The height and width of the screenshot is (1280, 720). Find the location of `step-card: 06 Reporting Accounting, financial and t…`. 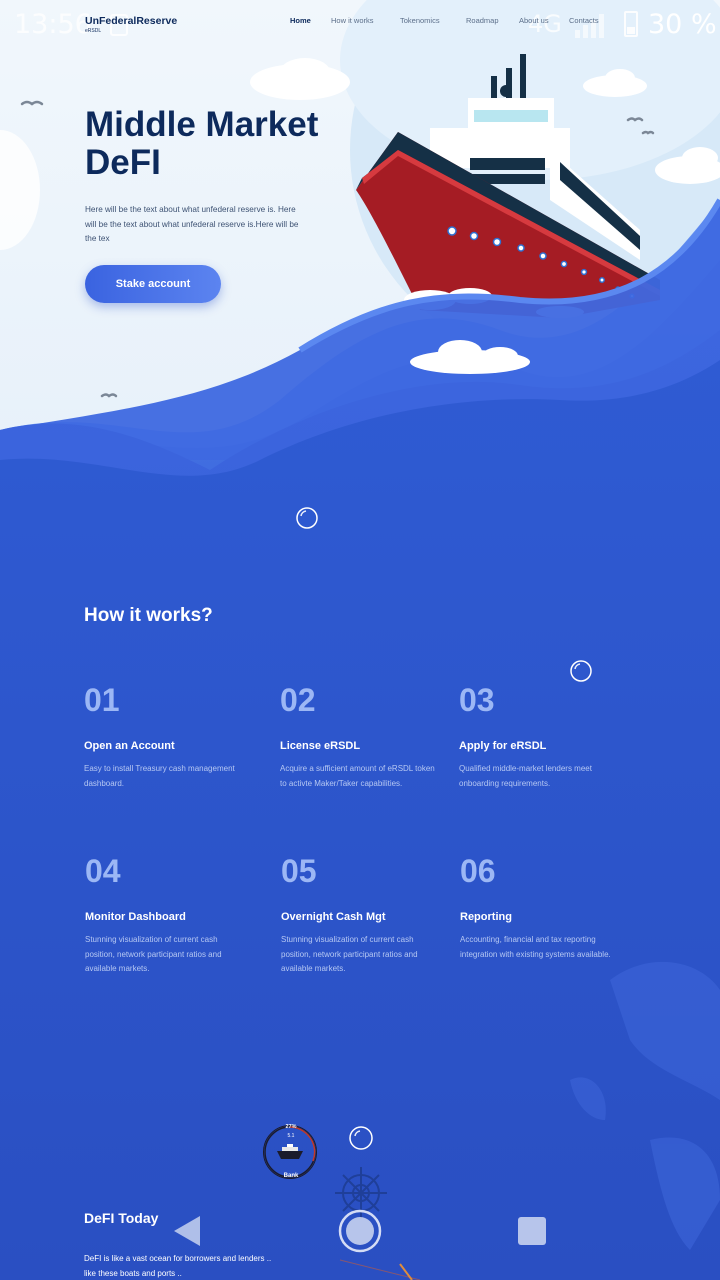

step-card: 06 Reporting Accounting, financial and t… is located at coordinates (542, 907).